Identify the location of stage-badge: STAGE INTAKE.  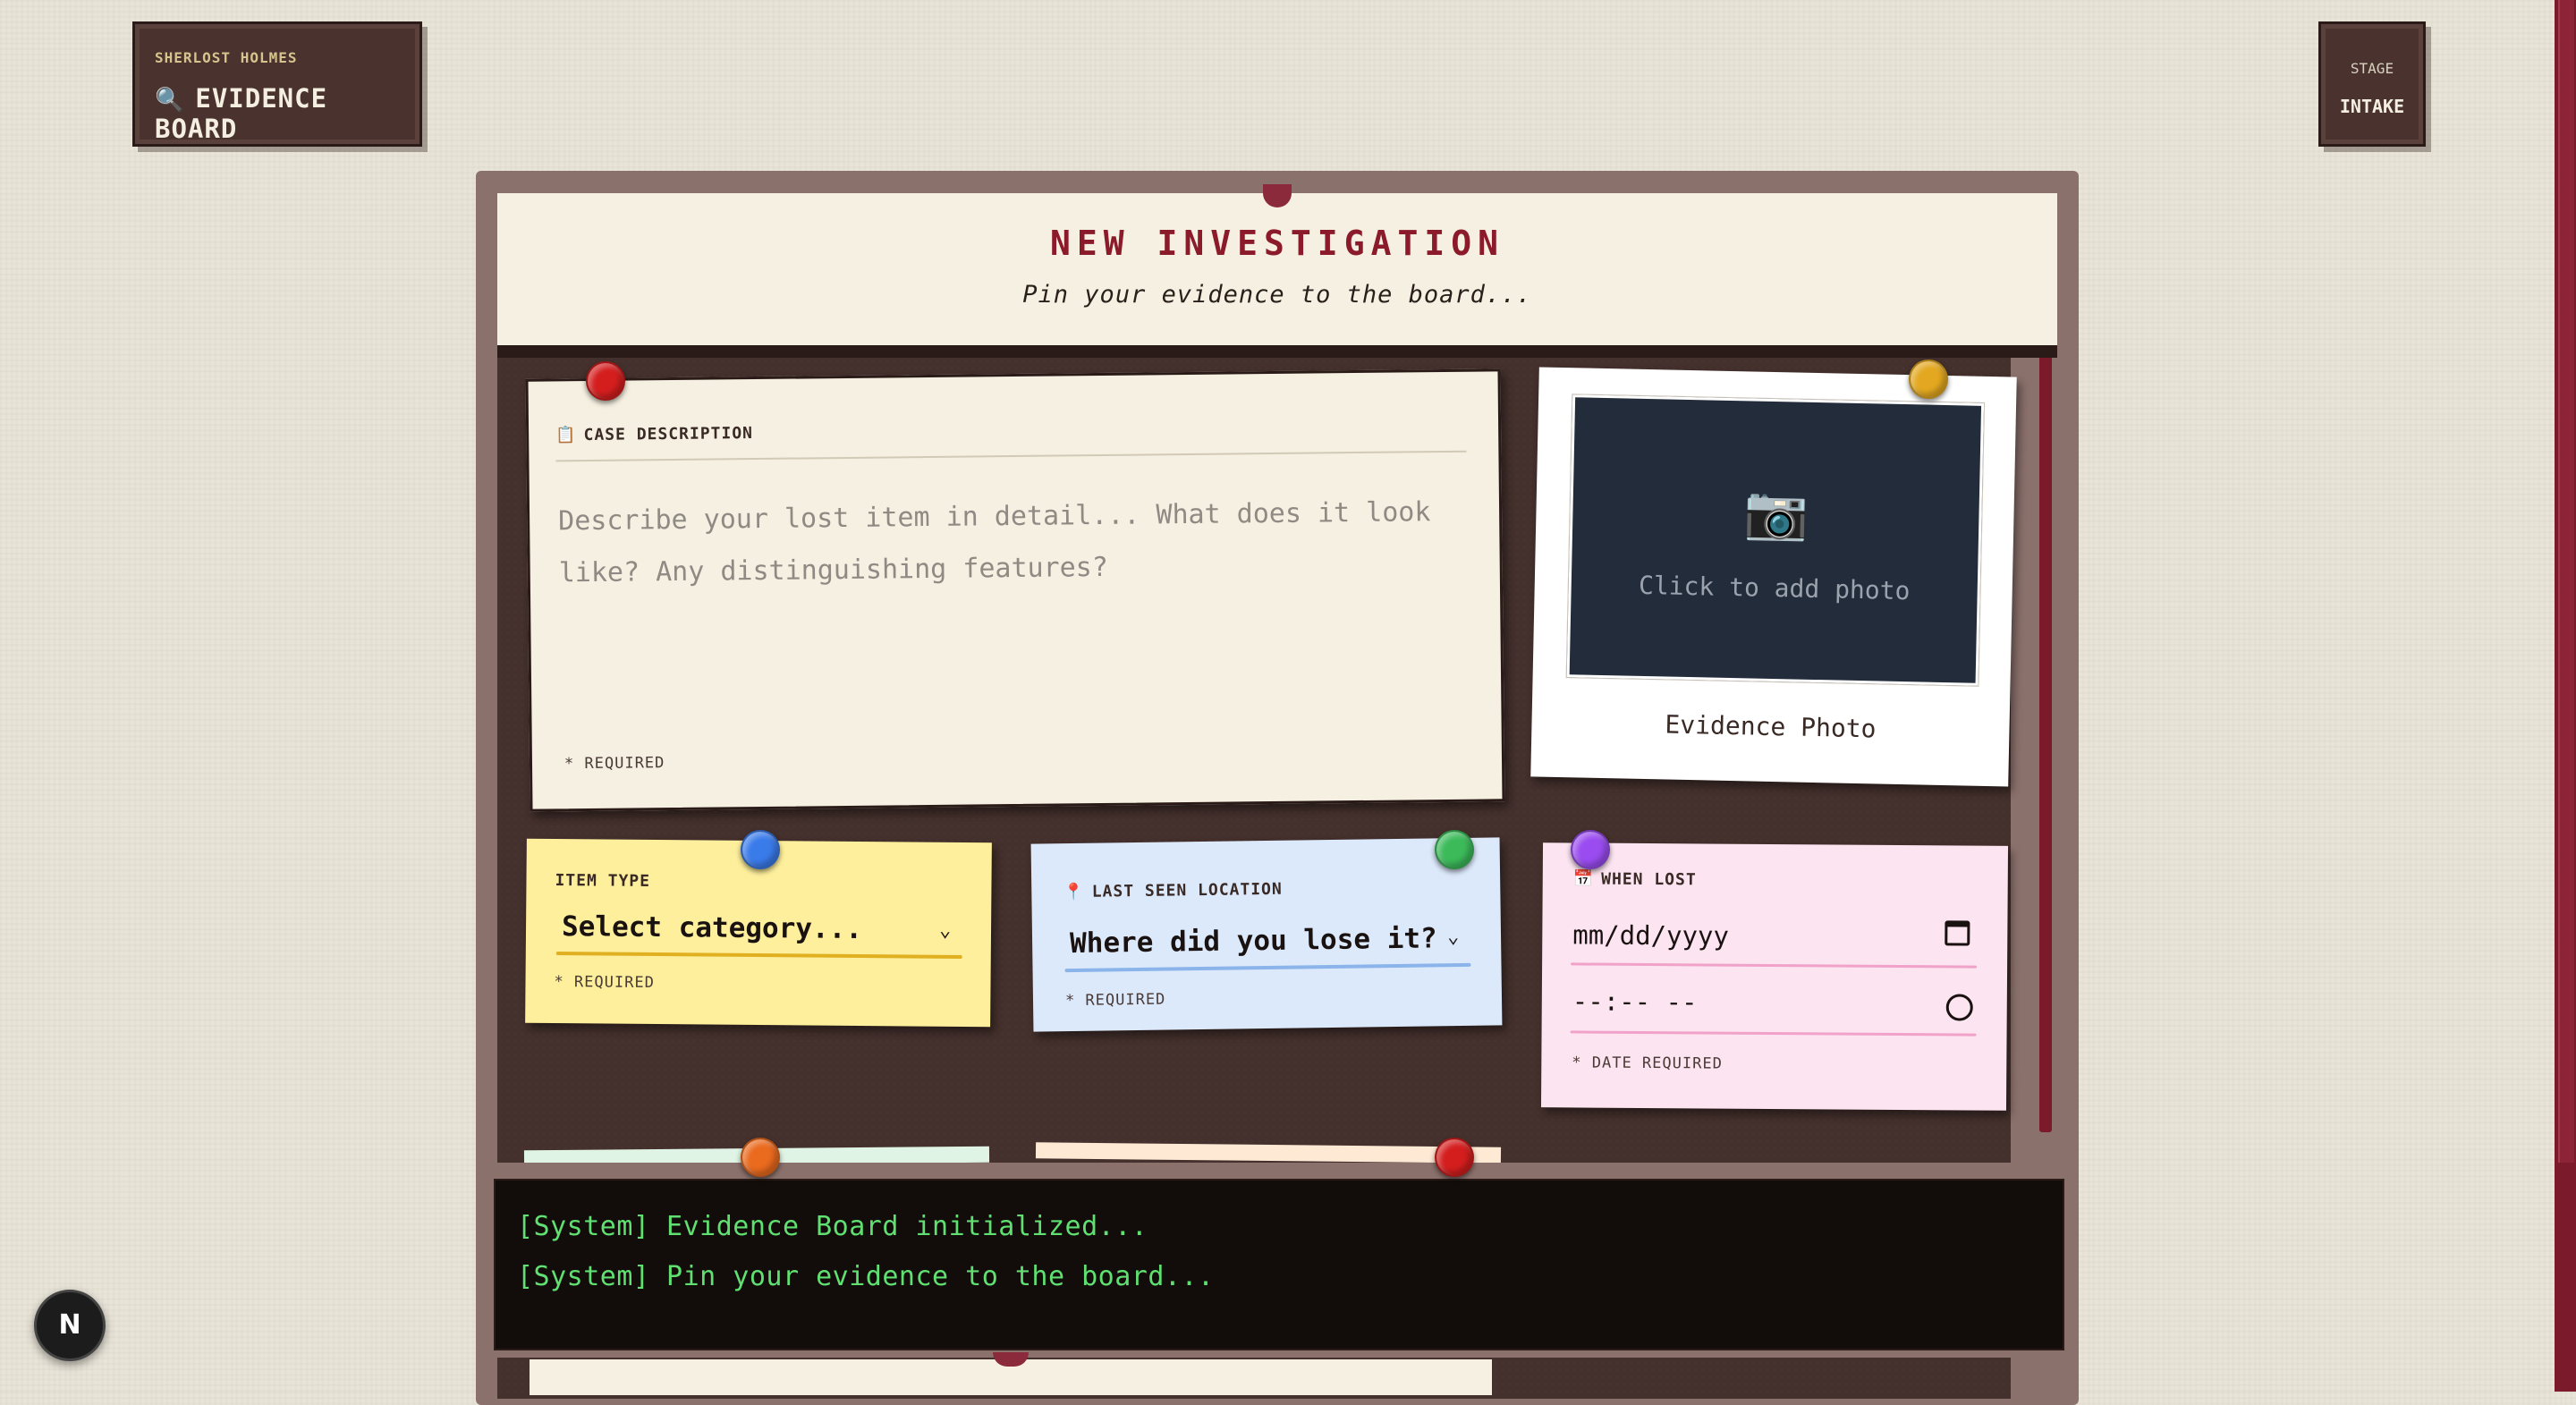
(2372, 84).